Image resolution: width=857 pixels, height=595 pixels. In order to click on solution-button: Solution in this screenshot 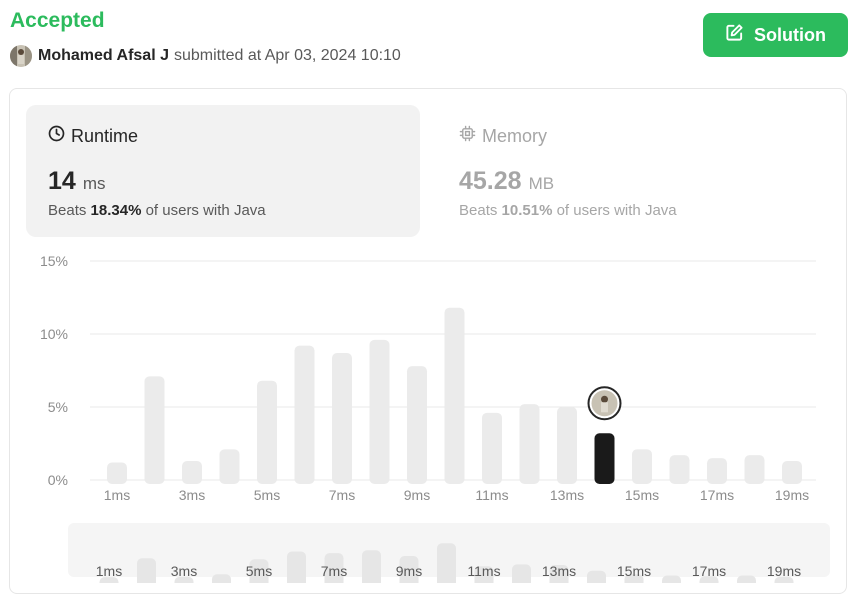, I will do `click(775, 35)`.